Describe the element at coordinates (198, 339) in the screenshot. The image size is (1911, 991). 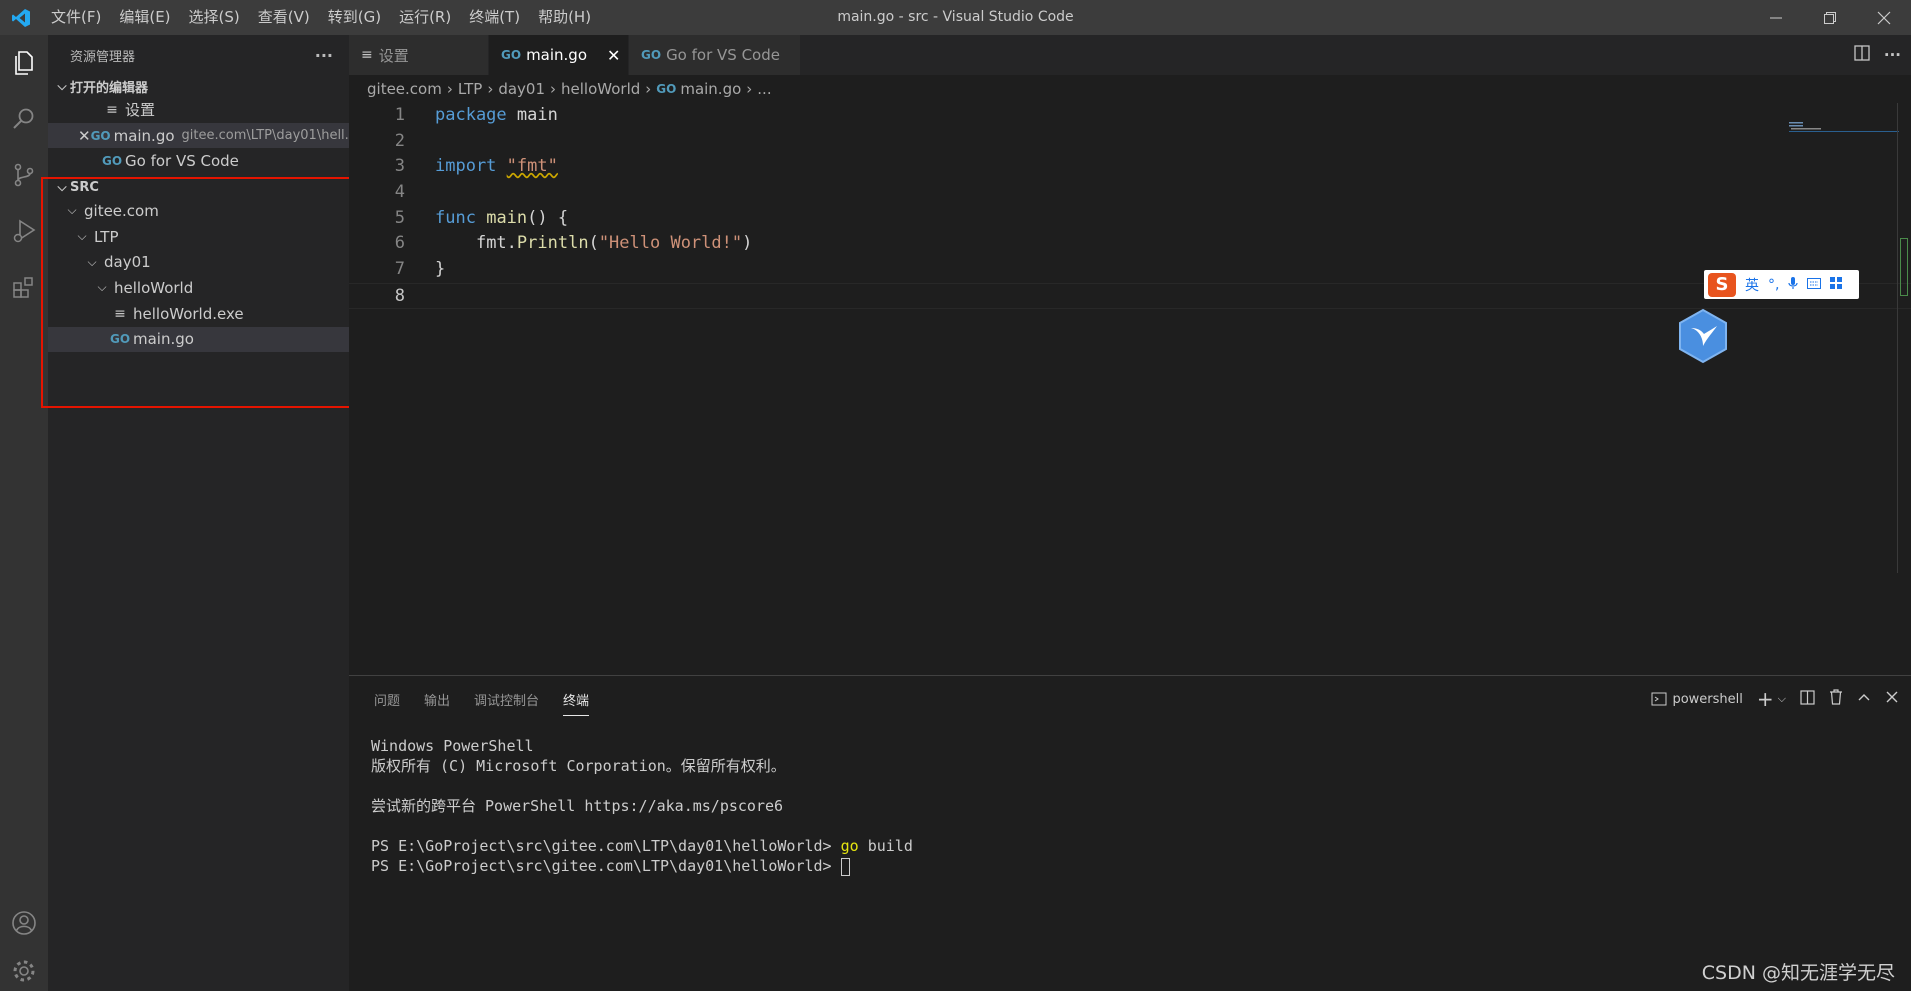
I see `tree-item-main-go: GO main.go` at that location.